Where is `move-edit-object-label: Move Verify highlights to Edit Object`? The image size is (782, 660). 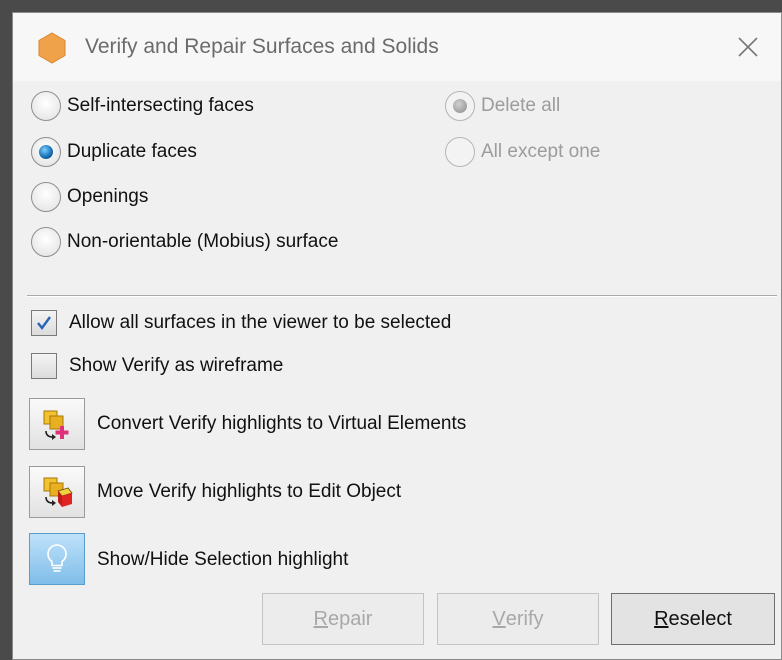 move-edit-object-label: Move Verify highlights to Edit Object is located at coordinates (249, 491).